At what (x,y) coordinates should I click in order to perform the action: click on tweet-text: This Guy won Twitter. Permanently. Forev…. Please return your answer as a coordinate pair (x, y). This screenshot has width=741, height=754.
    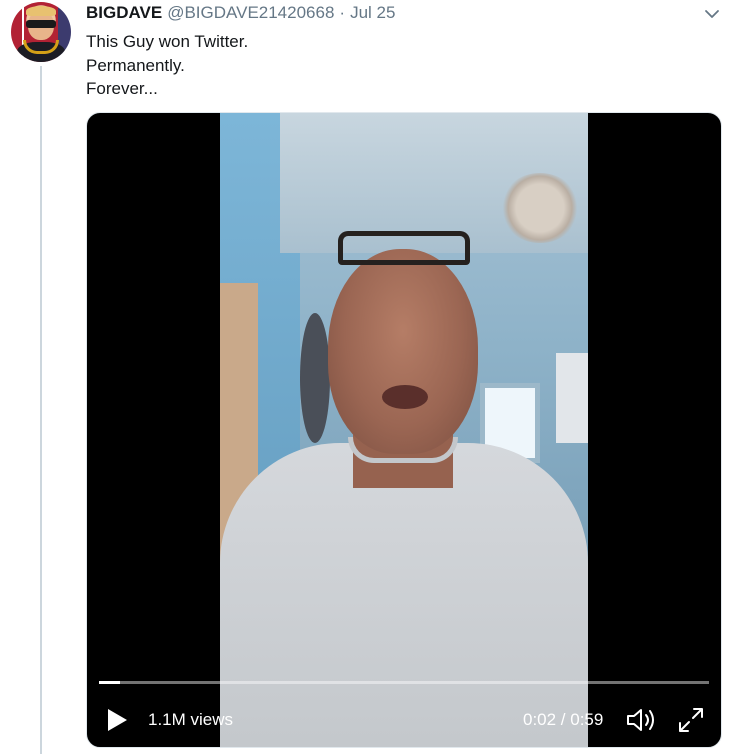
    Looking at the image, I should click on (167, 65).